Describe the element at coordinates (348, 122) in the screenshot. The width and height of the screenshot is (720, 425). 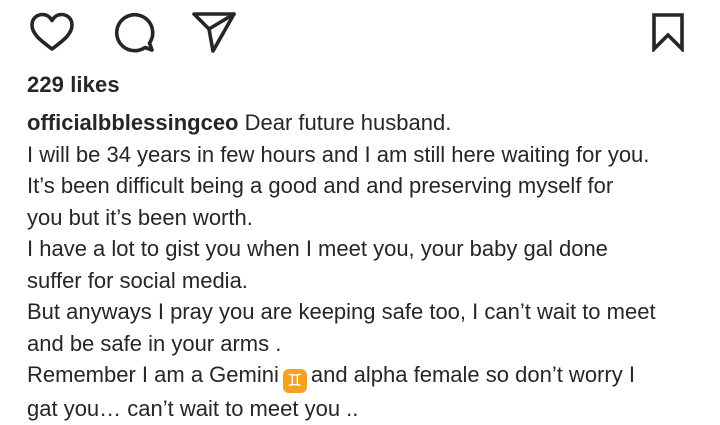
I see `caption-text: Dear future husband.` at that location.